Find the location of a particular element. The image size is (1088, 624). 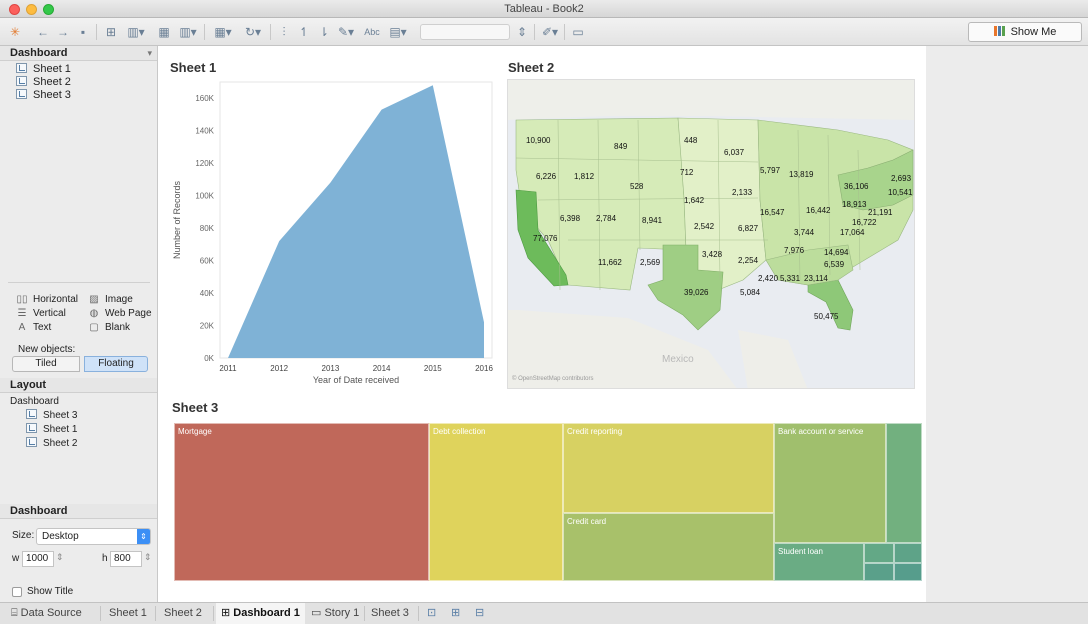

title-bar: Tableau - Book2 is located at coordinates (544, 9).